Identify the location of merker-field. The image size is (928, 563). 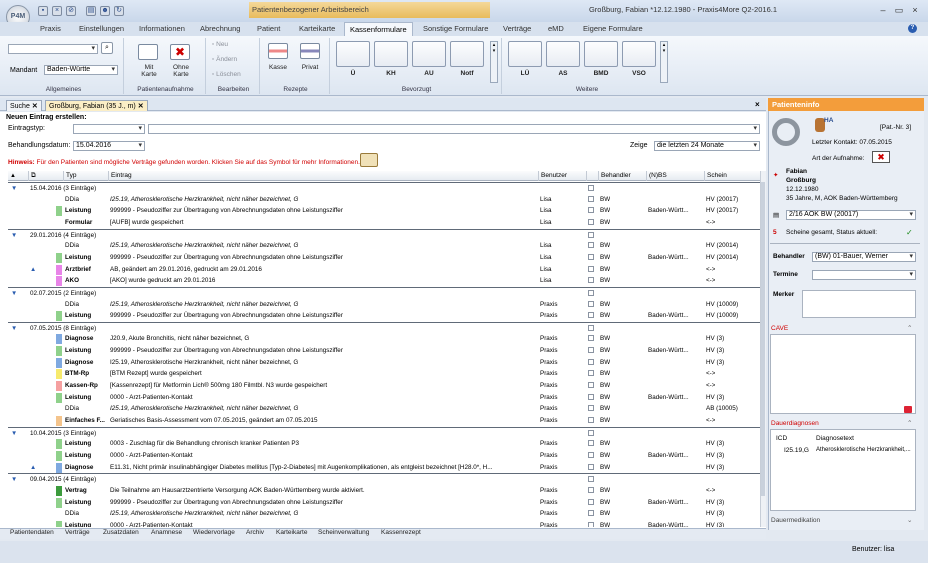
(859, 304).